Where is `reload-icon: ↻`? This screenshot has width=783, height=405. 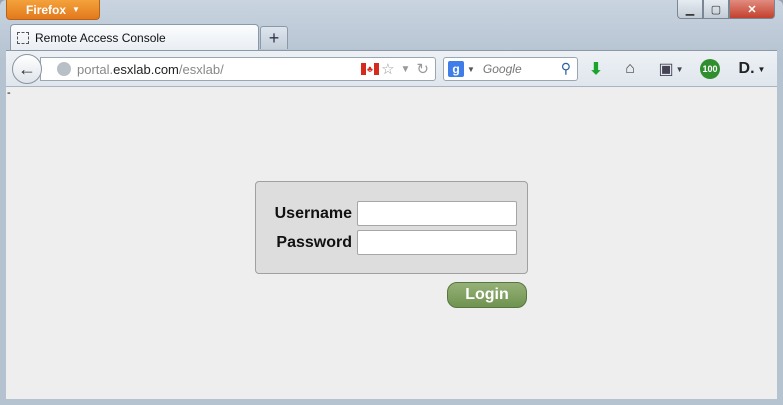 reload-icon: ↻ is located at coordinates (422, 69).